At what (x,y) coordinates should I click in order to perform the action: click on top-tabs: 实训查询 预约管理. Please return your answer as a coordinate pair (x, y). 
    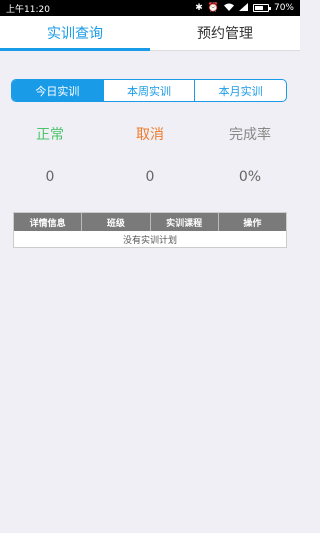
    Looking at the image, I should click on (150, 33).